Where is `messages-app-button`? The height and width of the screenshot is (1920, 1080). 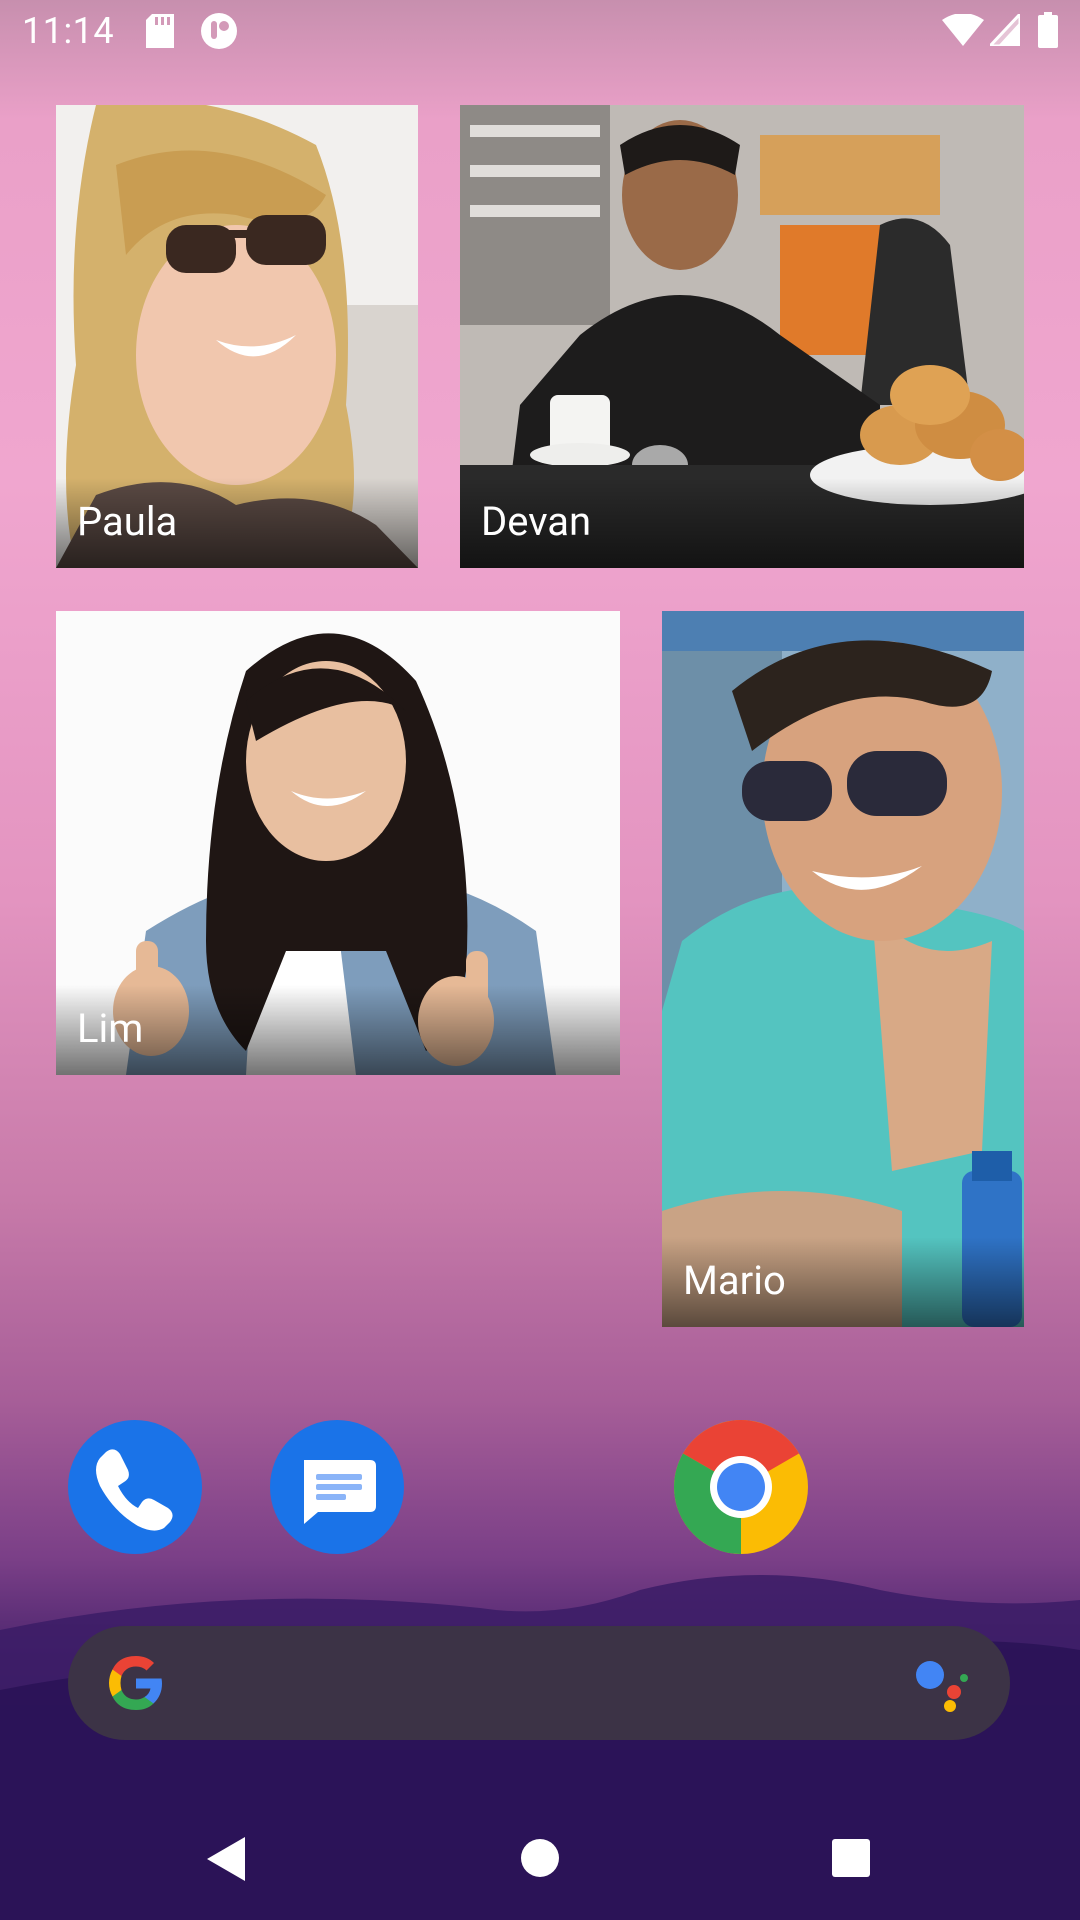 messages-app-button is located at coordinates (337, 1487).